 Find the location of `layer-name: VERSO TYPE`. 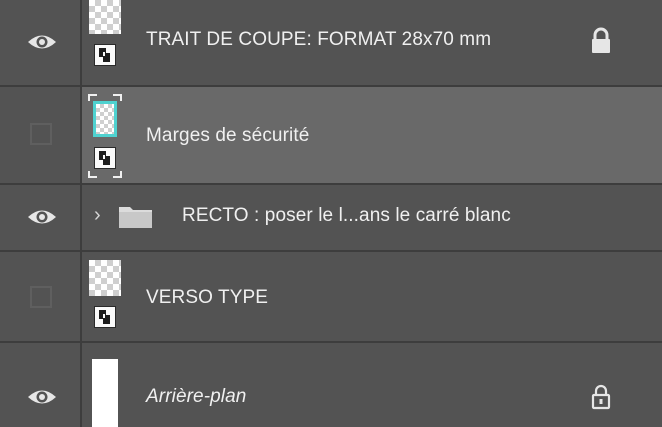

layer-name: VERSO TYPE is located at coordinates (207, 298).